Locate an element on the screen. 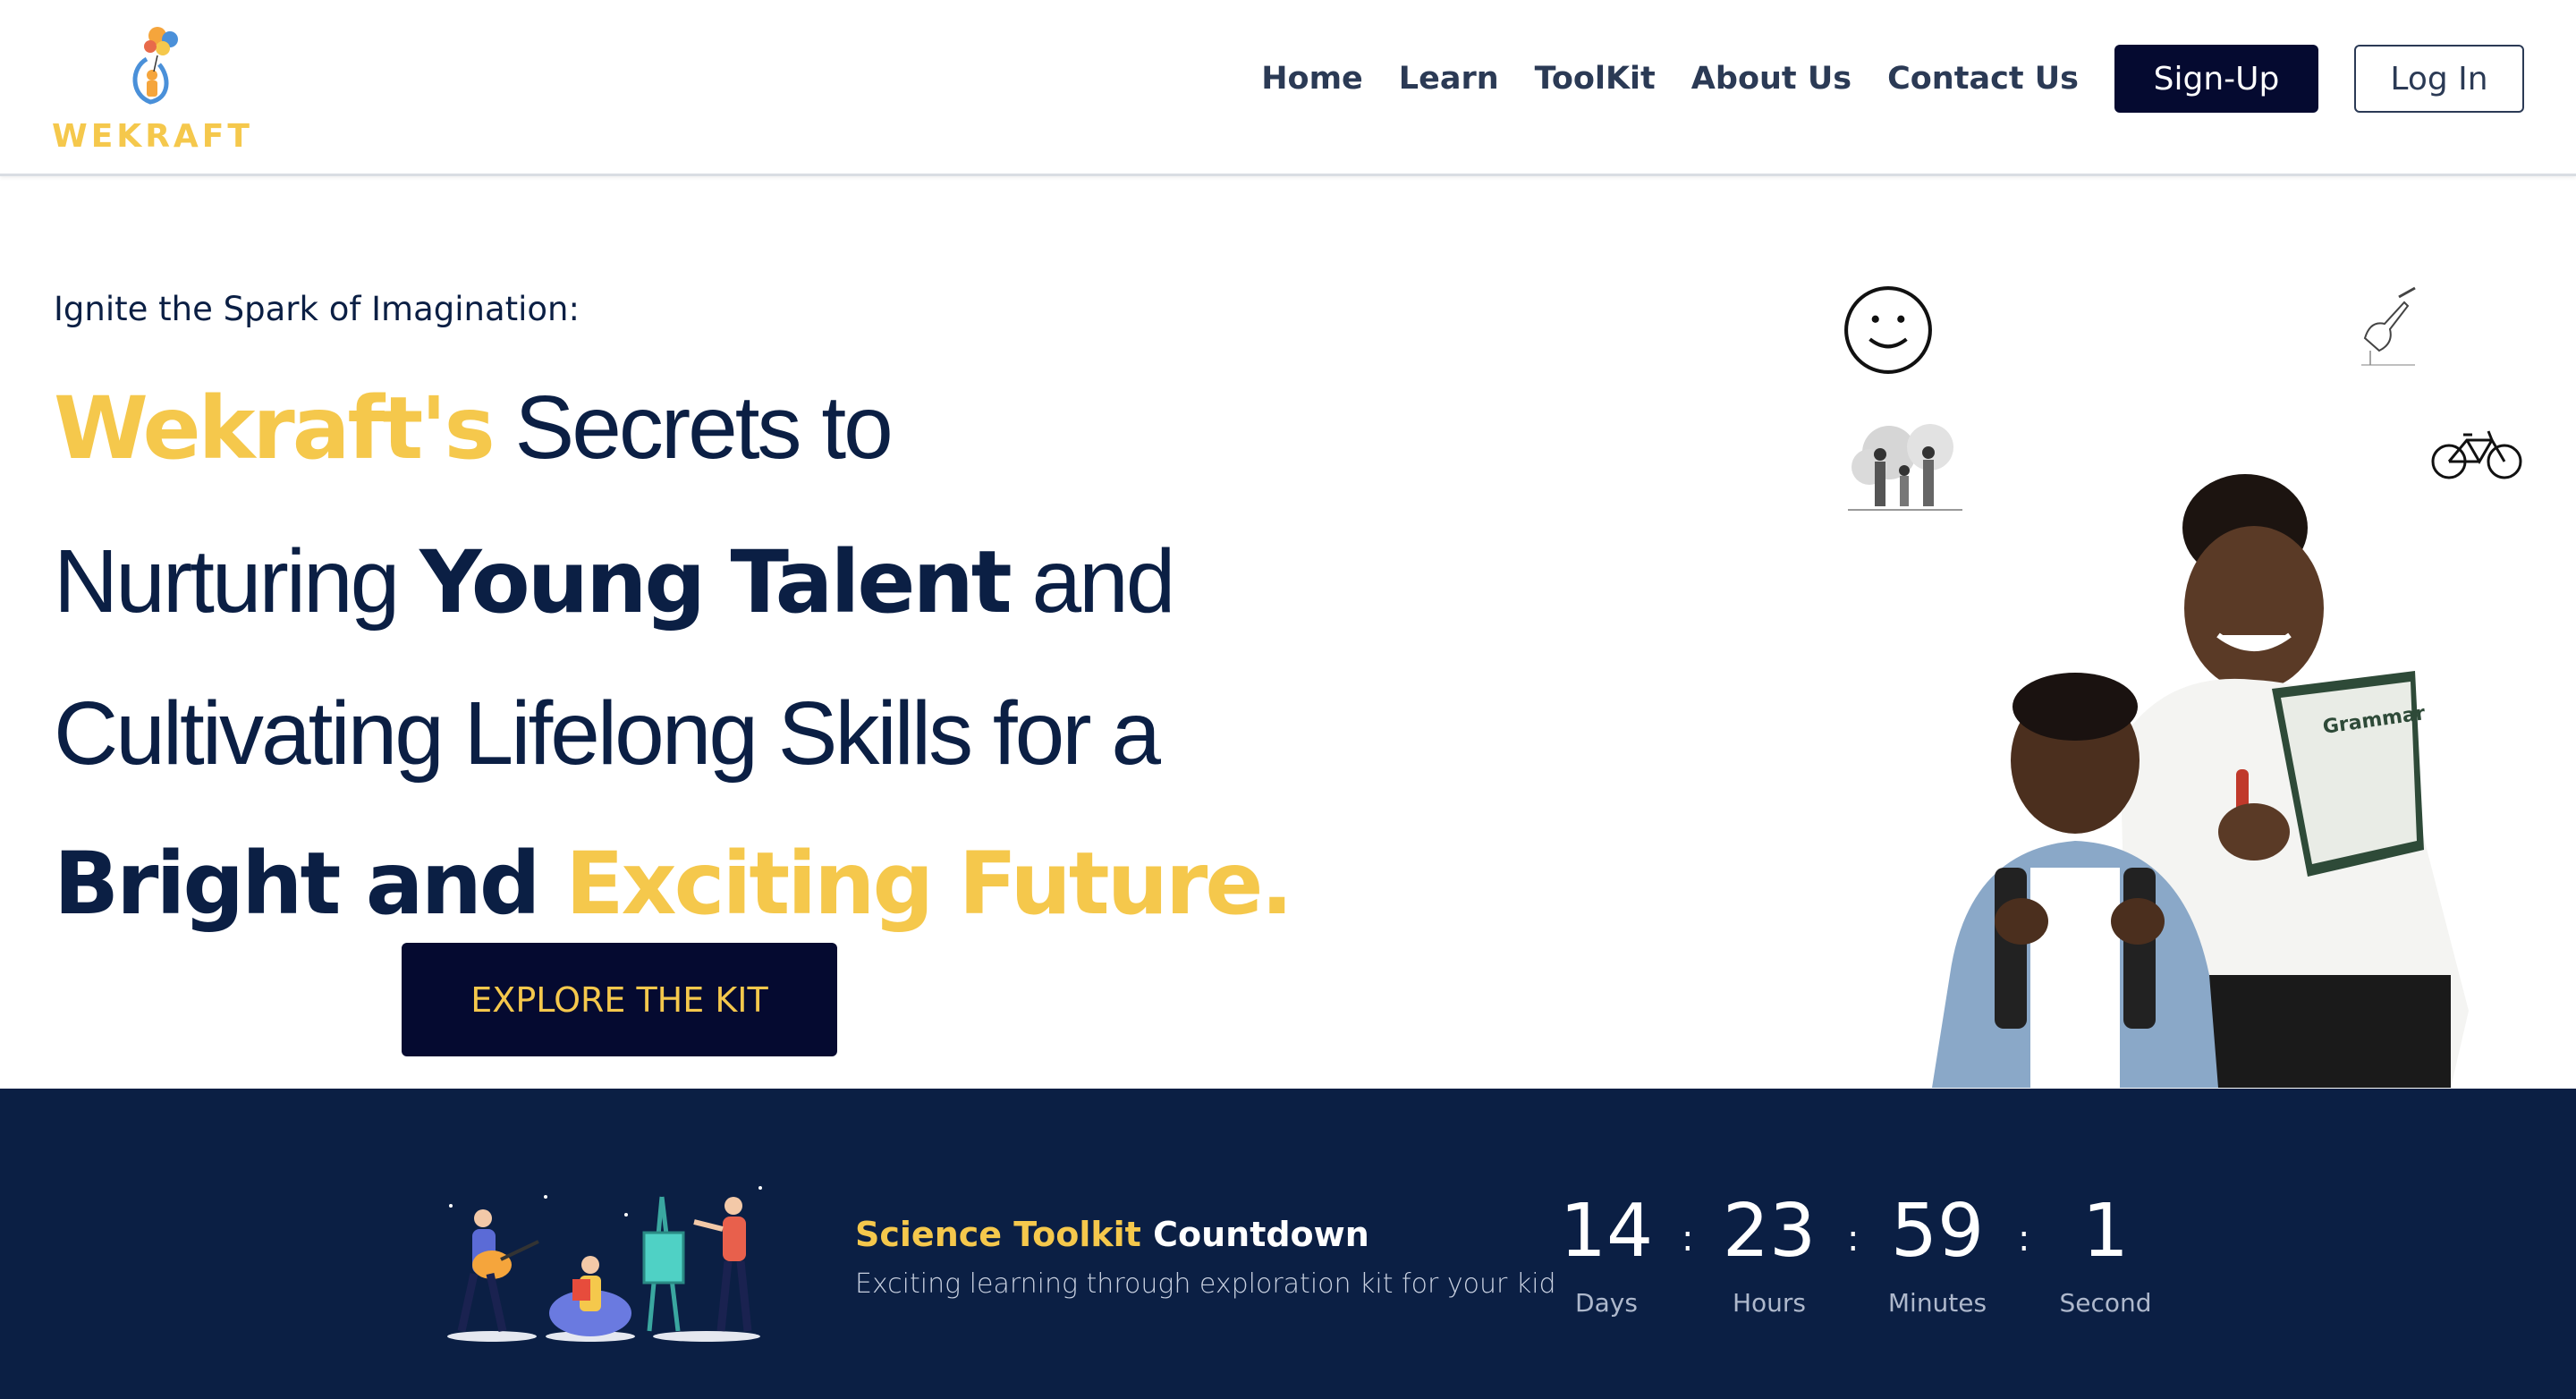  countdown-label: Second is located at coordinates (2105, 1303).